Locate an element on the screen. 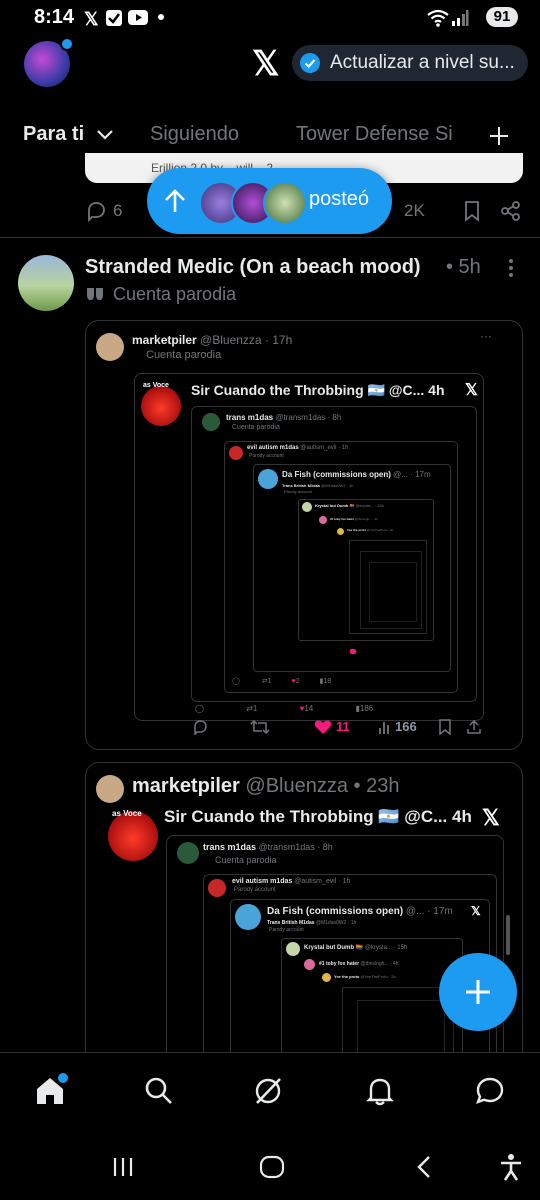  tweet-time: • 5h is located at coordinates (463, 267).